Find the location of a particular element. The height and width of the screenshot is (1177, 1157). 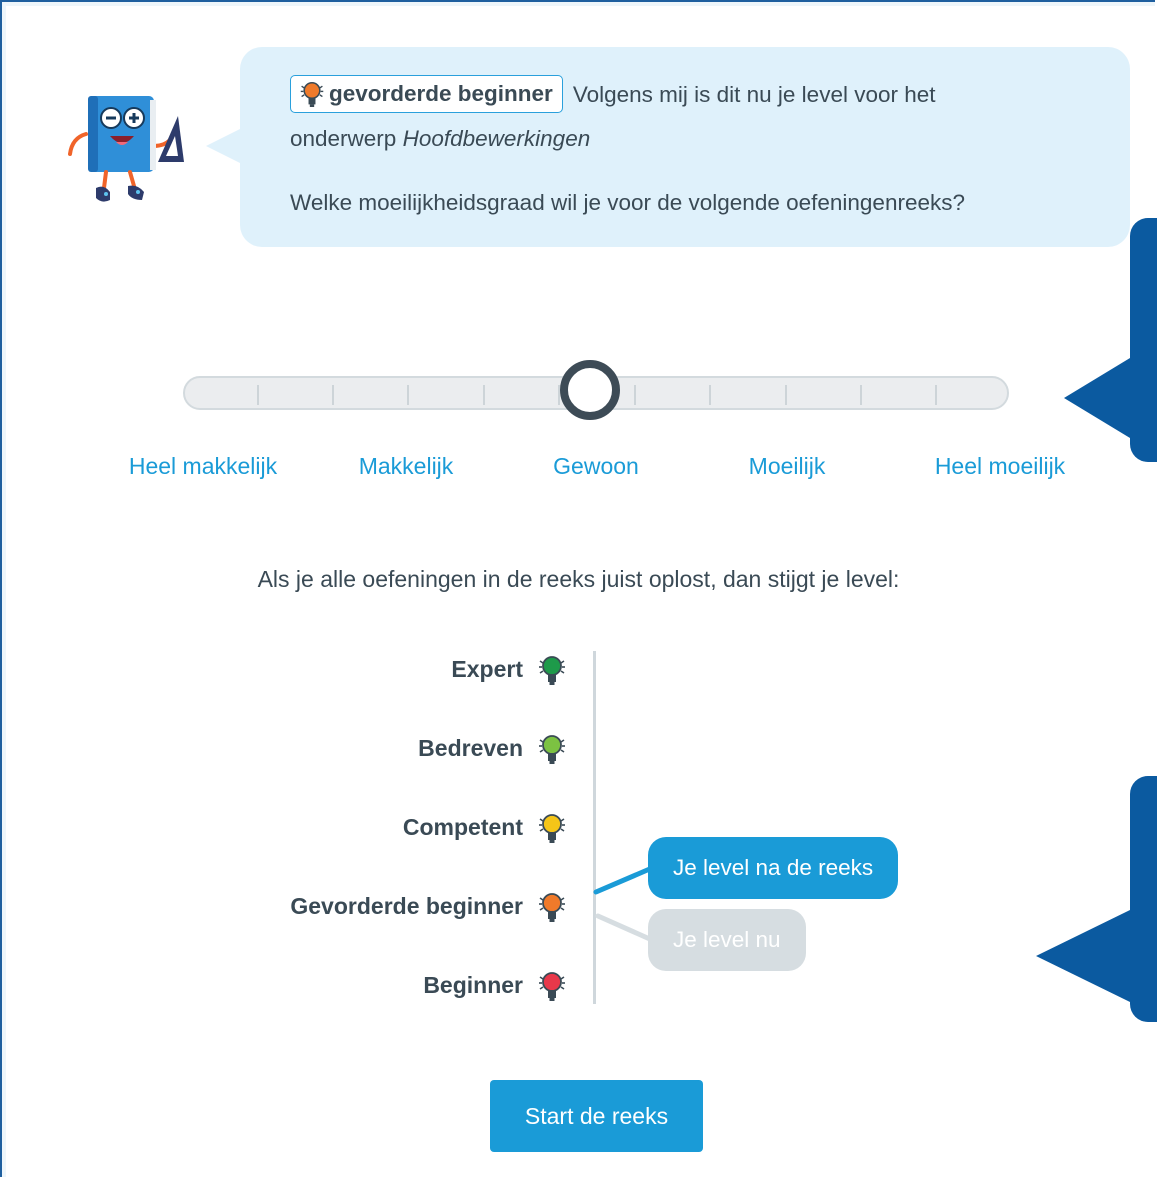

bubble-tail is located at coordinates (224, 146).